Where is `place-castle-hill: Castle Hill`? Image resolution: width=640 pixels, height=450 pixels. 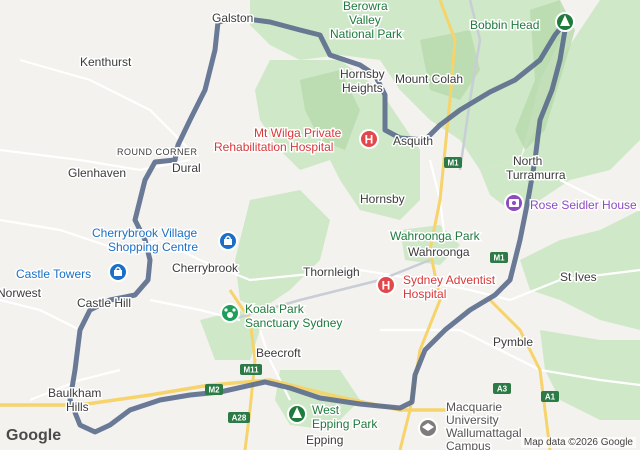 place-castle-hill: Castle Hill is located at coordinates (104, 303).